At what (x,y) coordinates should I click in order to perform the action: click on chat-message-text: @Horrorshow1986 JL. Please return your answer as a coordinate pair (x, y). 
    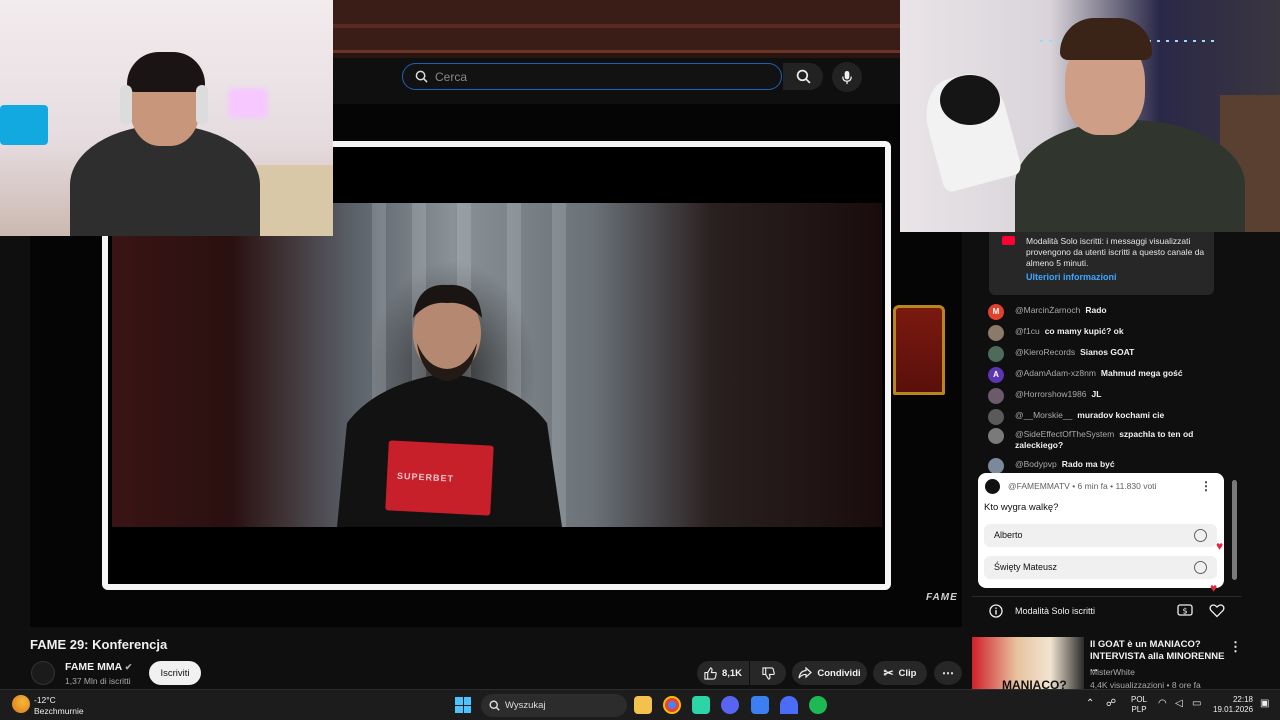
    Looking at the image, I should click on (1115, 394).